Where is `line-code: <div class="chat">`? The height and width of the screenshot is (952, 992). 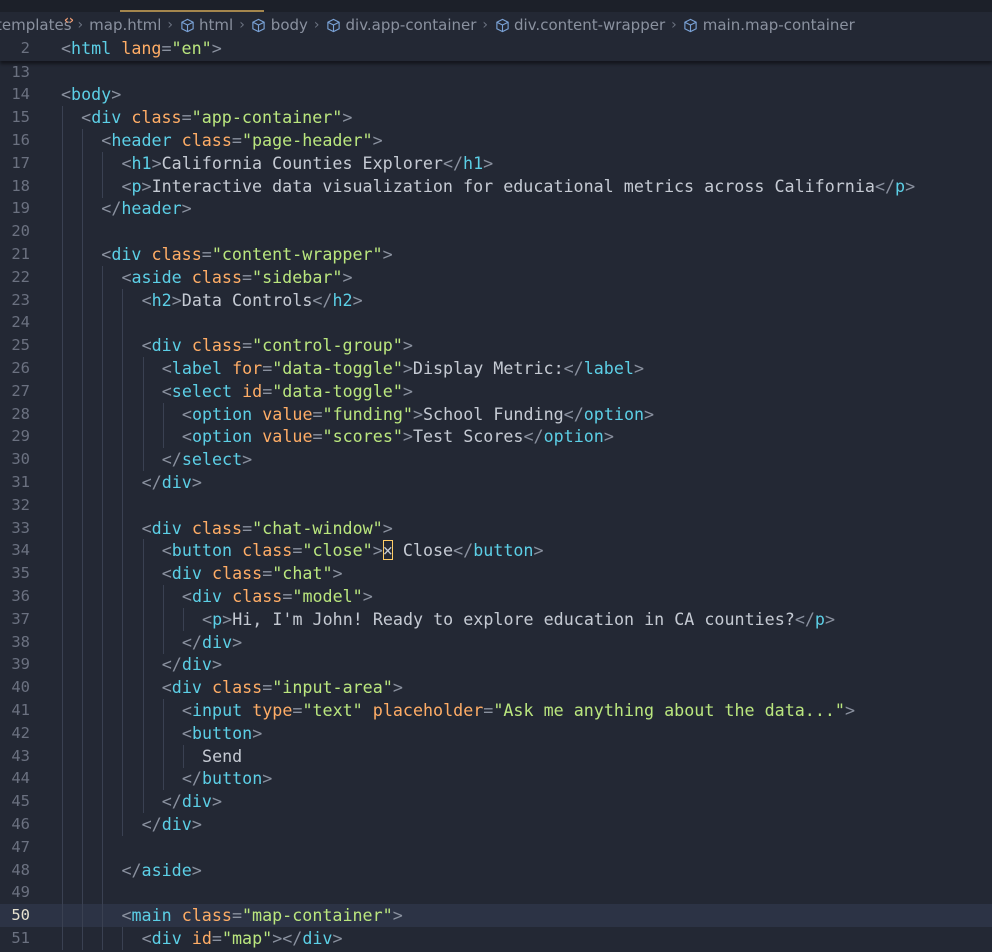
line-code: <div class="chat"> is located at coordinates (252, 573).